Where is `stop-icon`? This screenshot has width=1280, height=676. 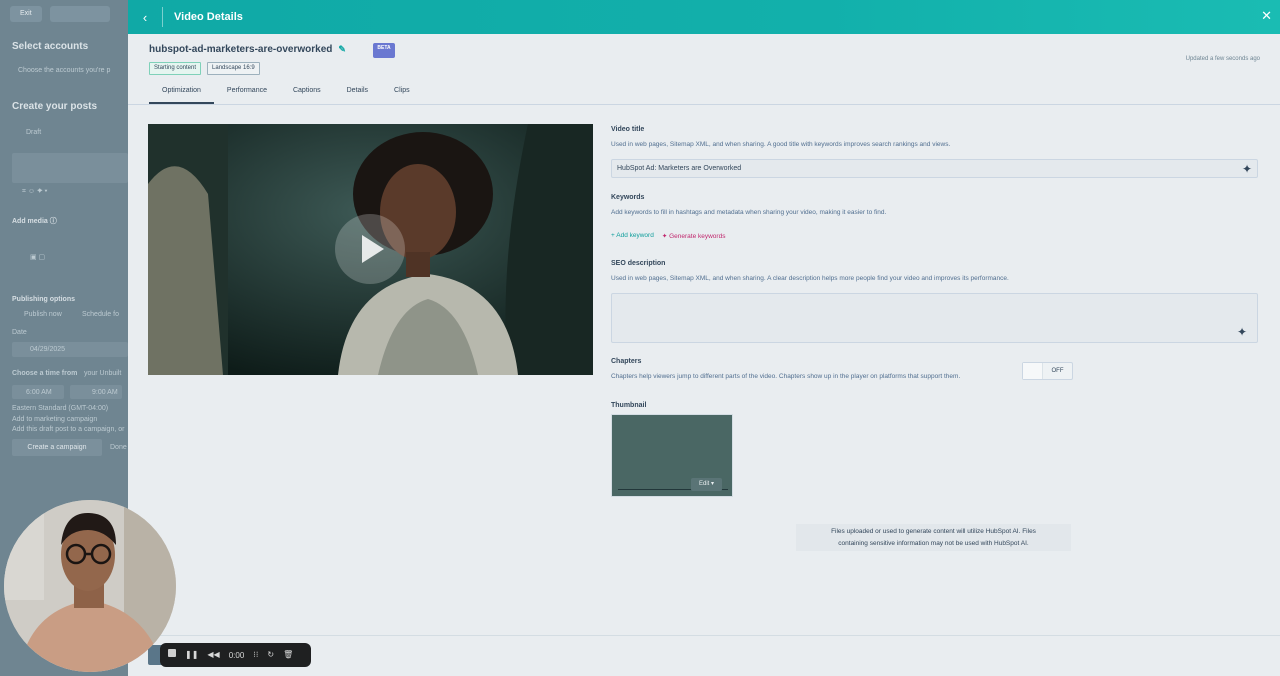
stop-icon is located at coordinates (172, 653).